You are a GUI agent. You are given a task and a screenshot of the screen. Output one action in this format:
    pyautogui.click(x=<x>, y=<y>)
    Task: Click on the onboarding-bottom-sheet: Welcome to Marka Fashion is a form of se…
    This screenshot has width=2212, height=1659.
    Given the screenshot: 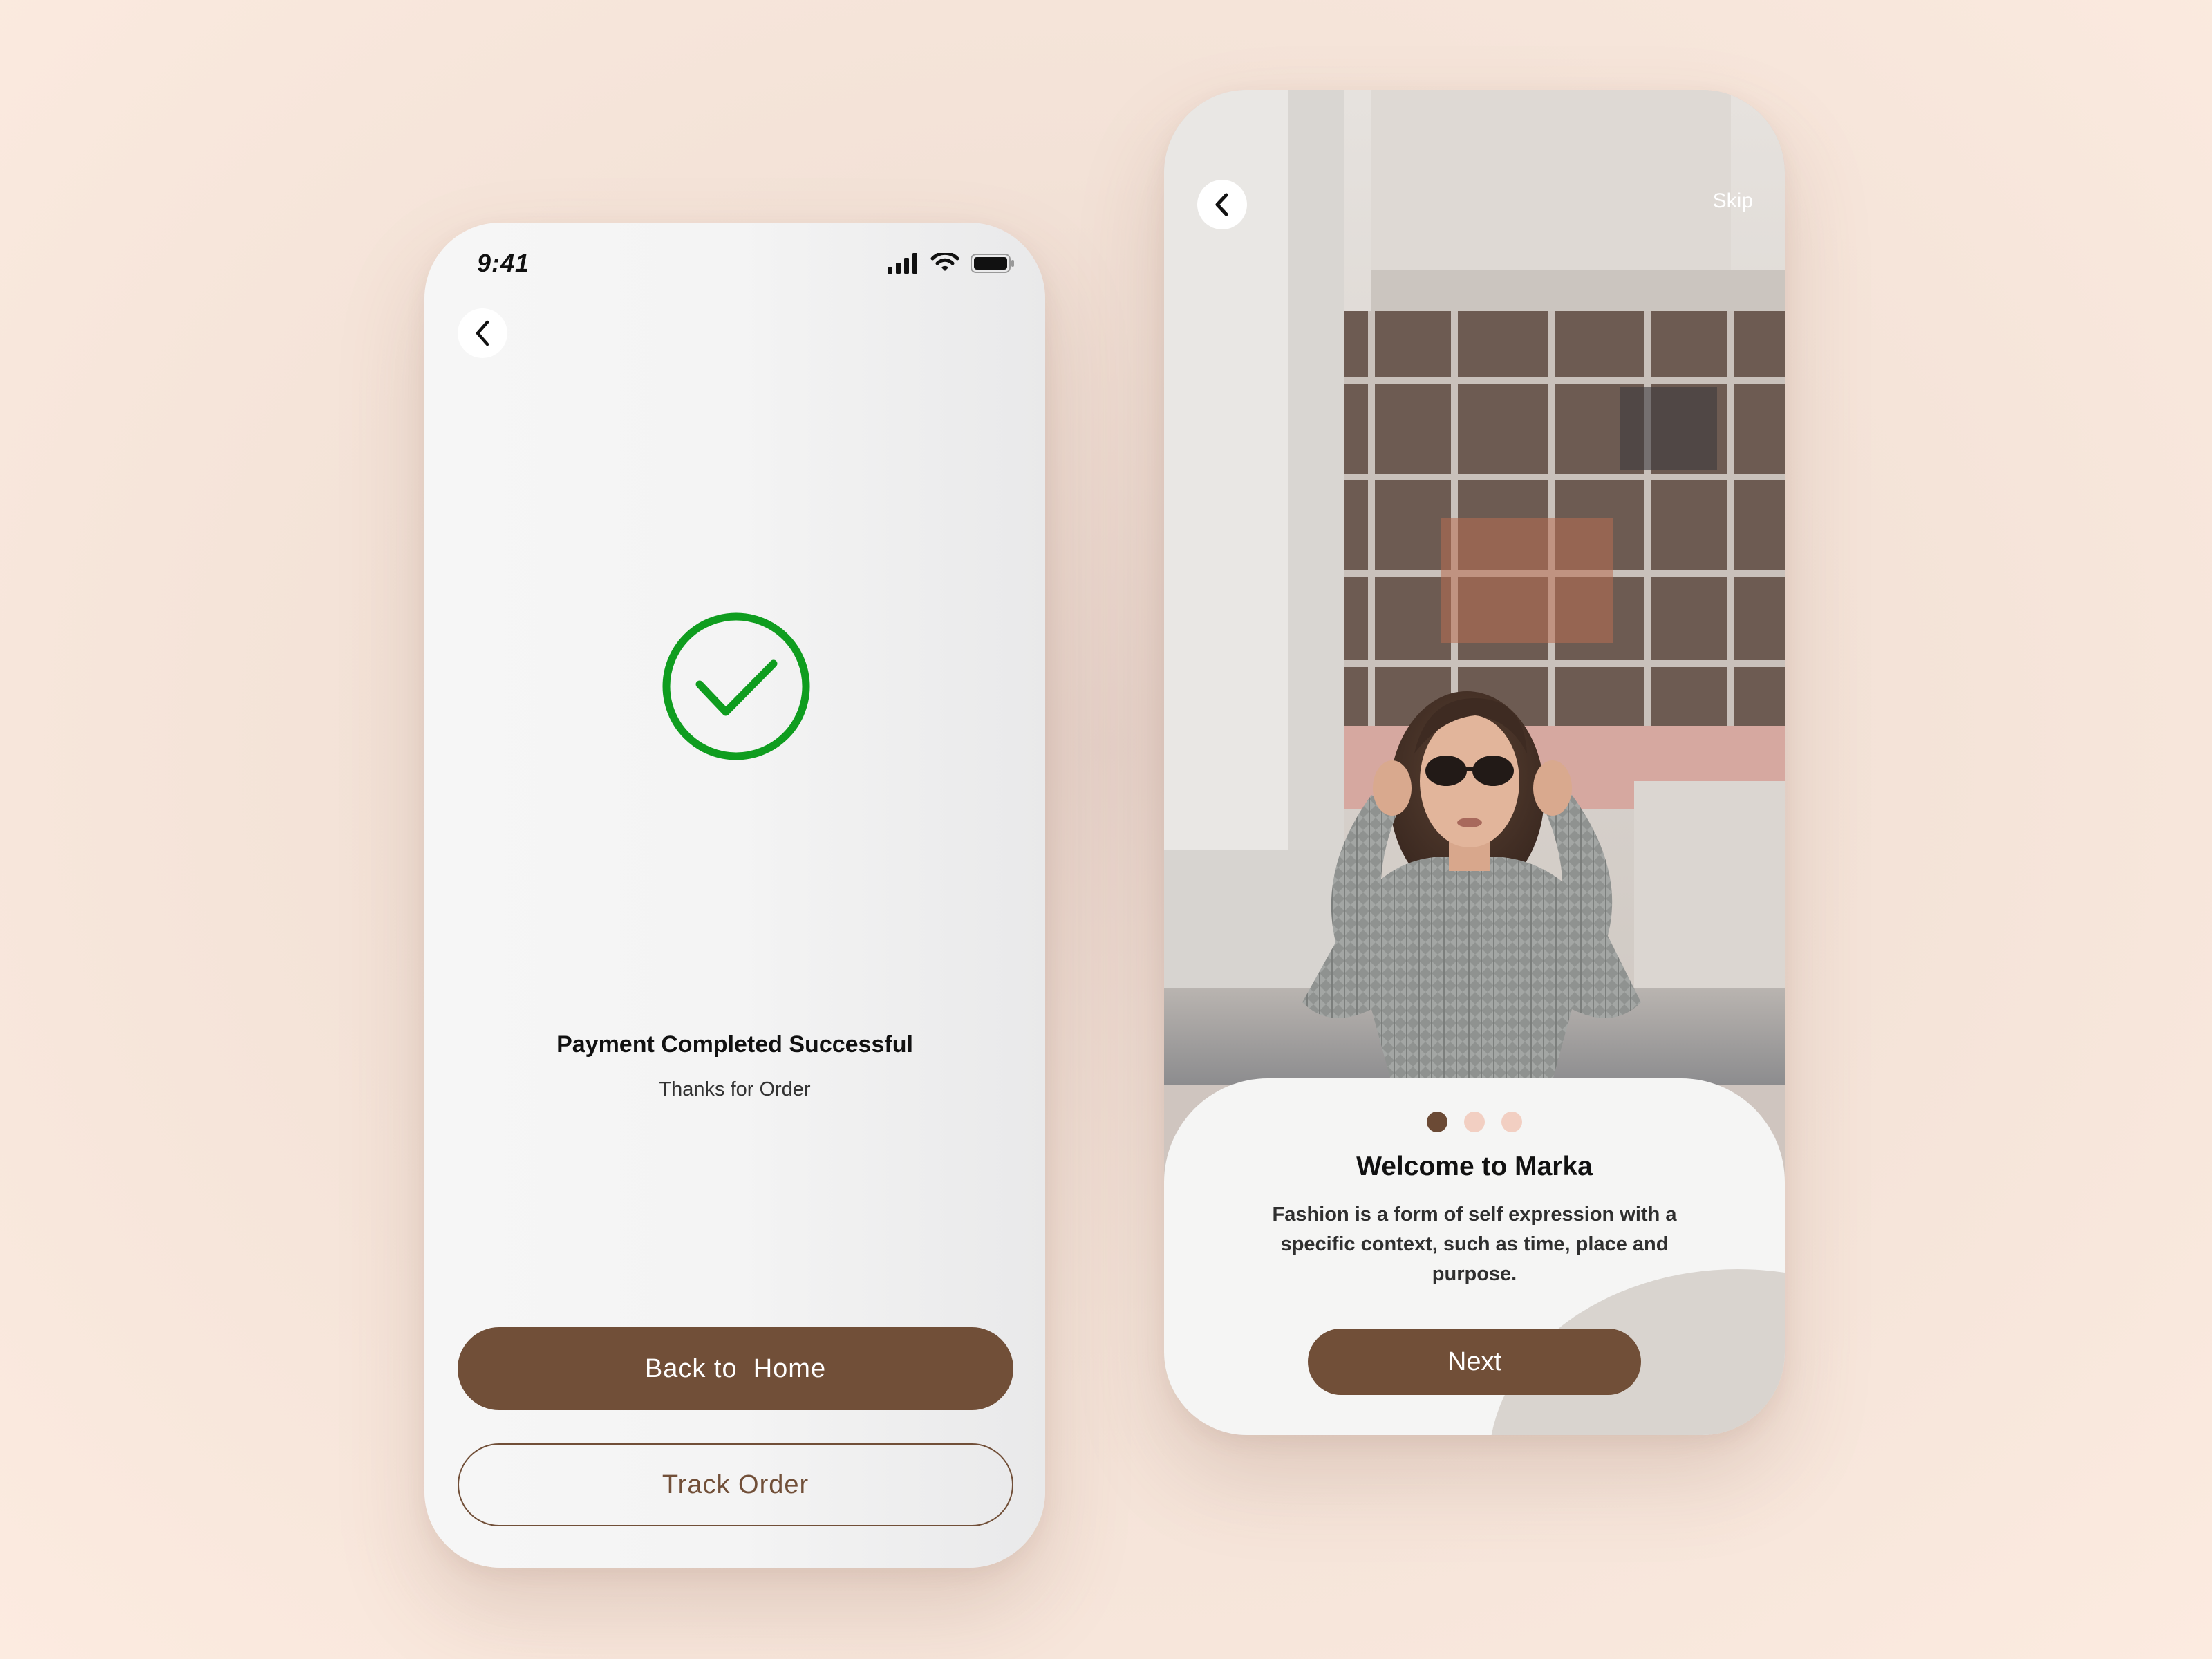 What is the action you would take?
    pyautogui.click(x=1474, y=1256)
    